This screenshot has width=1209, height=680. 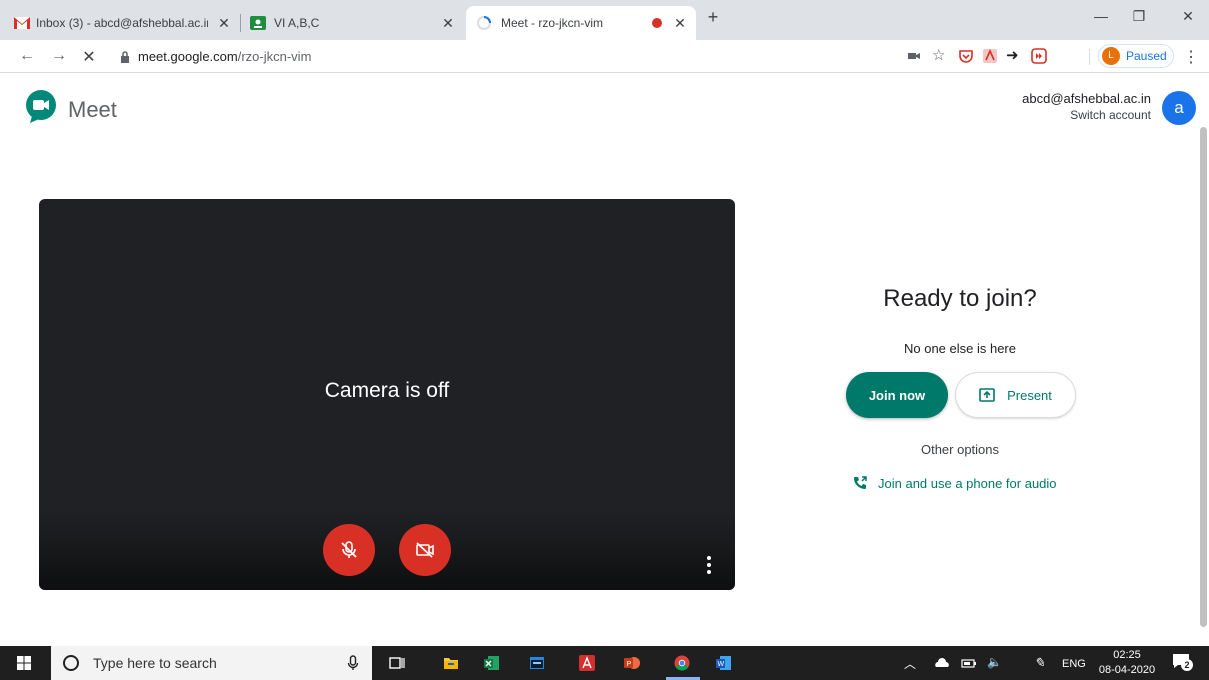 I want to click on present-label: Present, so click(x=1029, y=395).